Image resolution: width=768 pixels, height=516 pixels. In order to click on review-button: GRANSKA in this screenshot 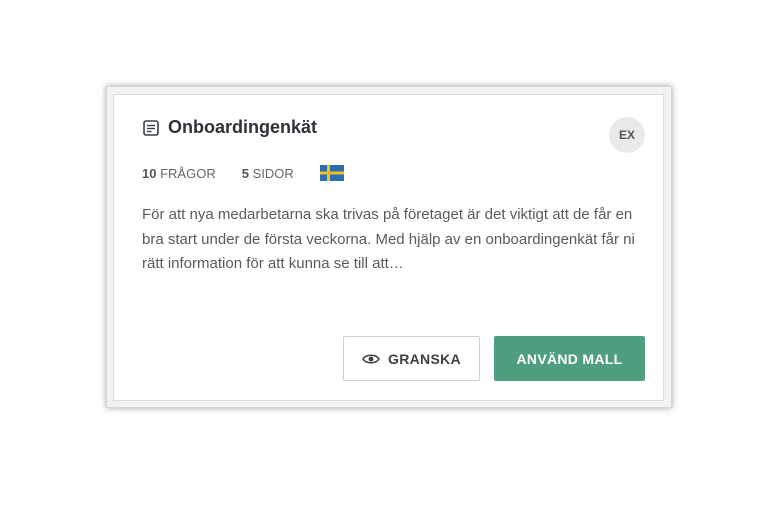, I will do `click(411, 358)`.